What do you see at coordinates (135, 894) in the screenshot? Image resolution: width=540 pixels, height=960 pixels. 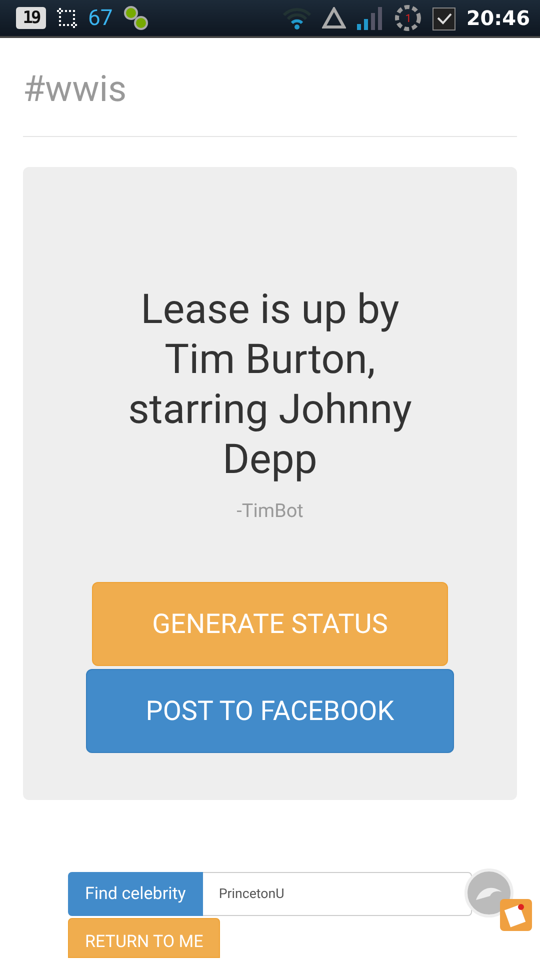 I see `find-celebrity-label: Find celebrity` at bounding box center [135, 894].